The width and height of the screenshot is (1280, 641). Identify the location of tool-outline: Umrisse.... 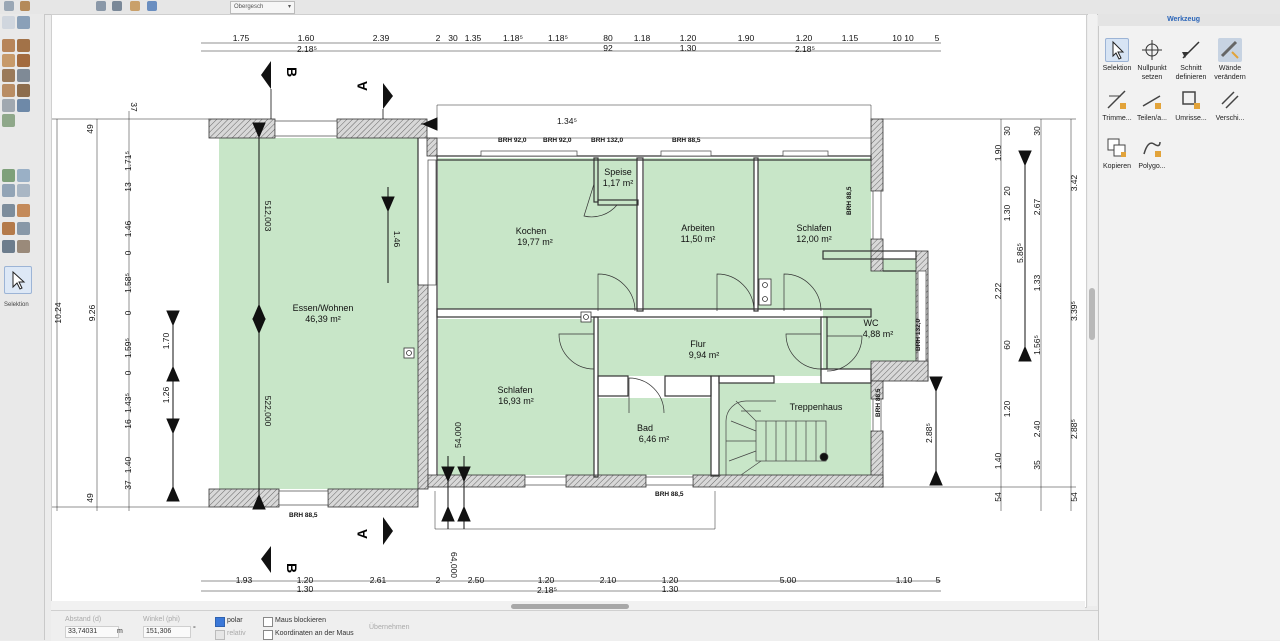
(1191, 105).